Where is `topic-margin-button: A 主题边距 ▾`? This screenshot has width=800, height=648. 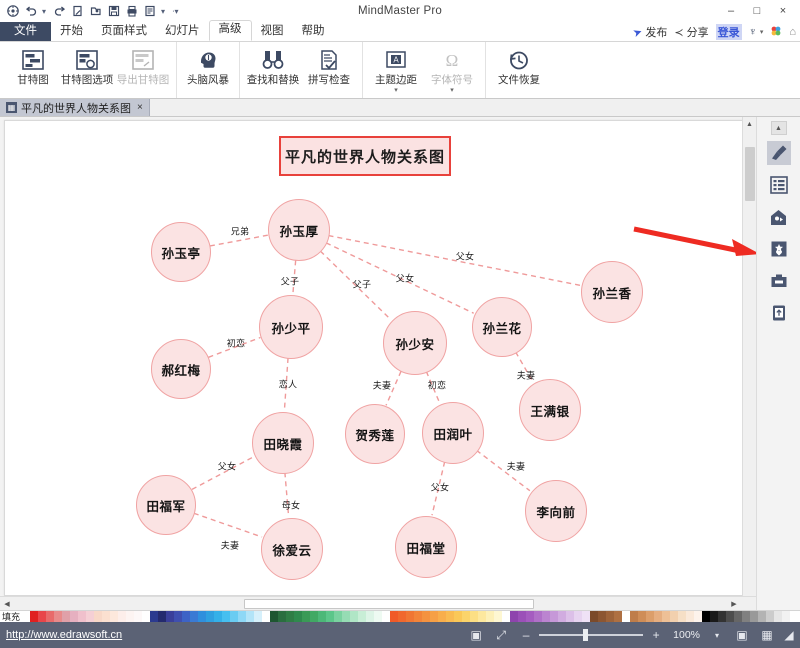 topic-margin-button: A 主题边距 ▾ is located at coordinates (396, 70).